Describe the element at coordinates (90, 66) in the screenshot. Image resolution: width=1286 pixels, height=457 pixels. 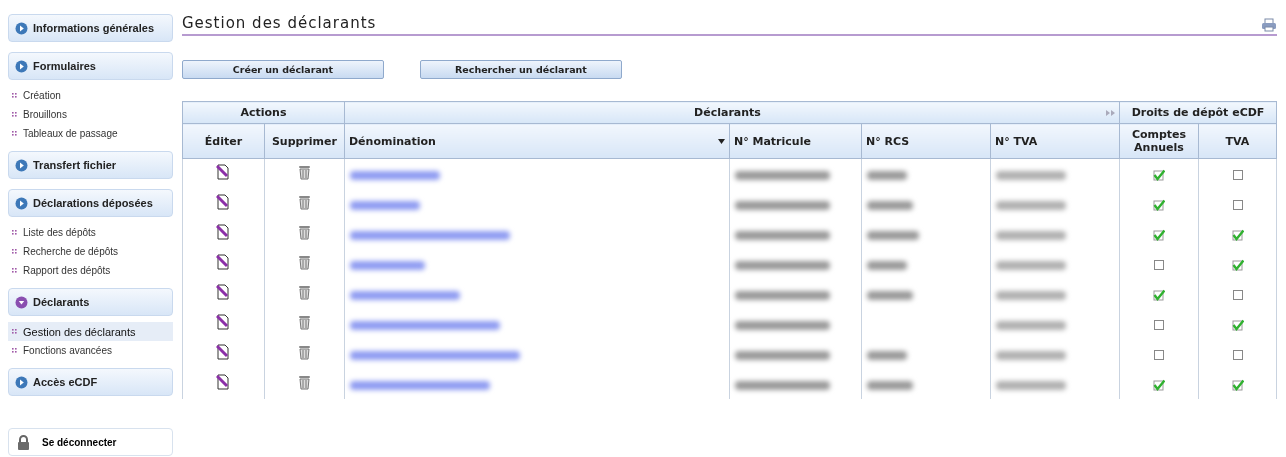
I see `menu-section: Formulaires` at that location.